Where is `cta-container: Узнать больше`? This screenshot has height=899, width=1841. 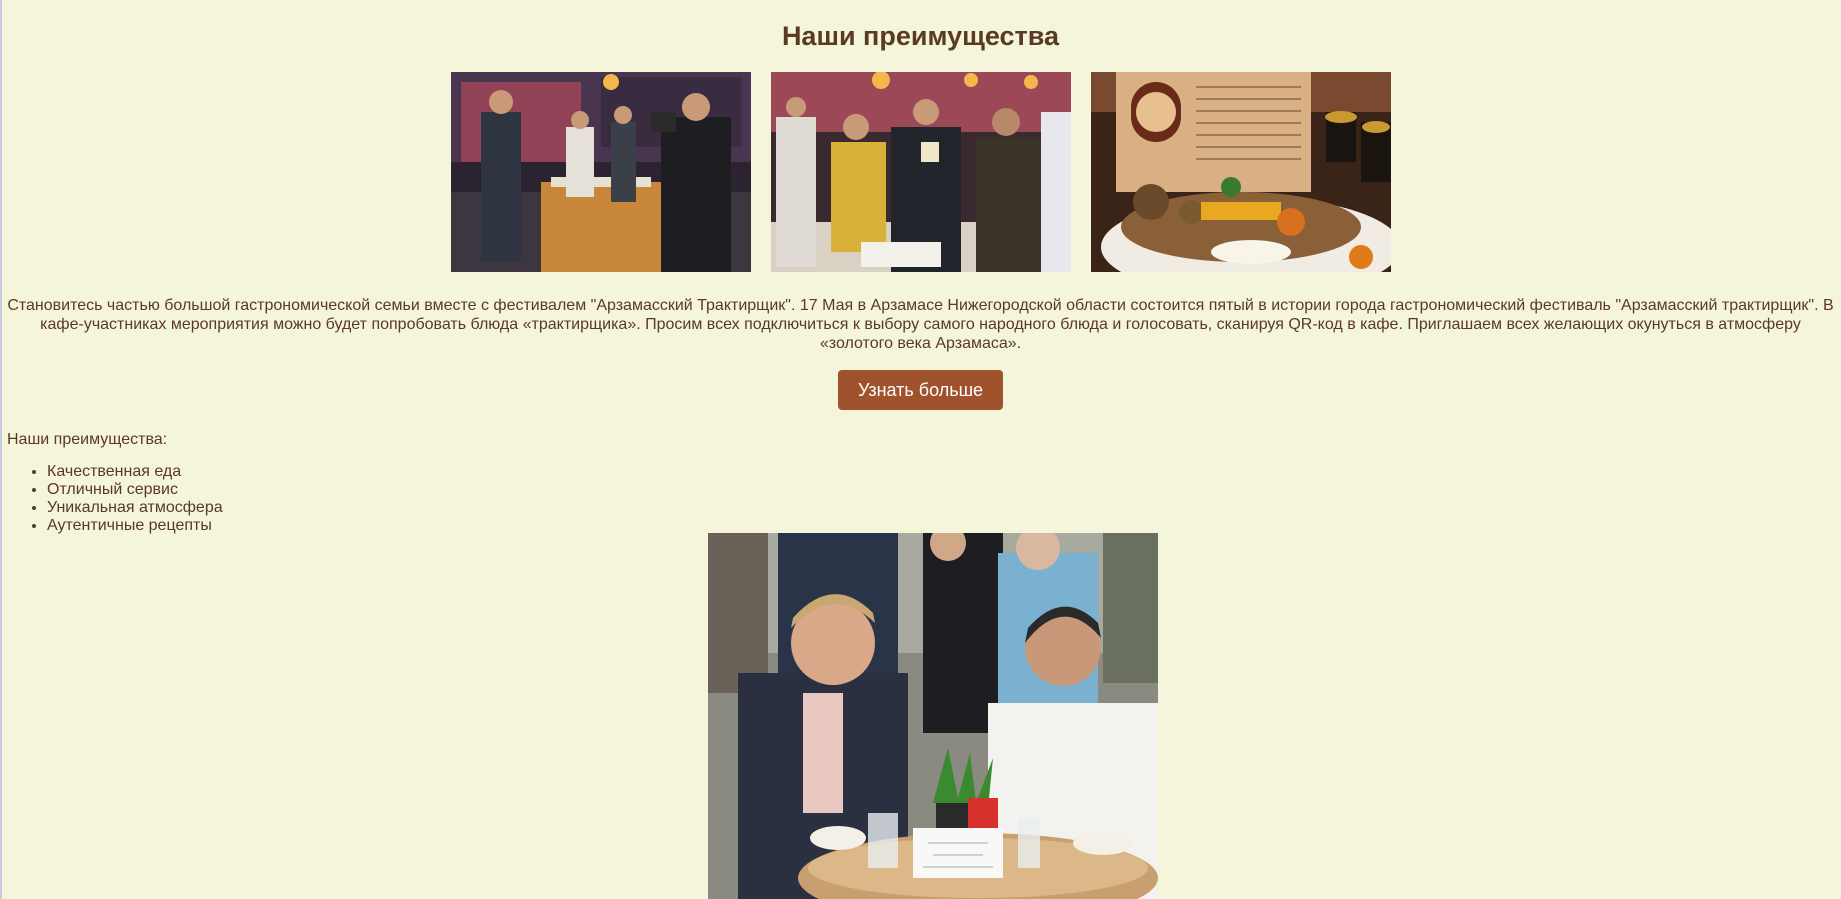
cta-container: Узнать больше is located at coordinates (920, 390).